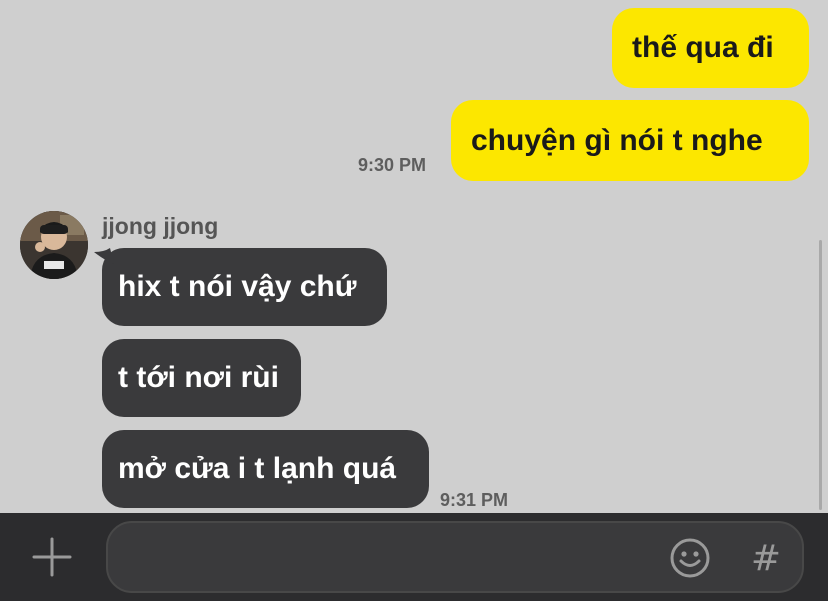 The image size is (828, 601). I want to click on outgoing-message: thế qua đi, so click(710, 48).